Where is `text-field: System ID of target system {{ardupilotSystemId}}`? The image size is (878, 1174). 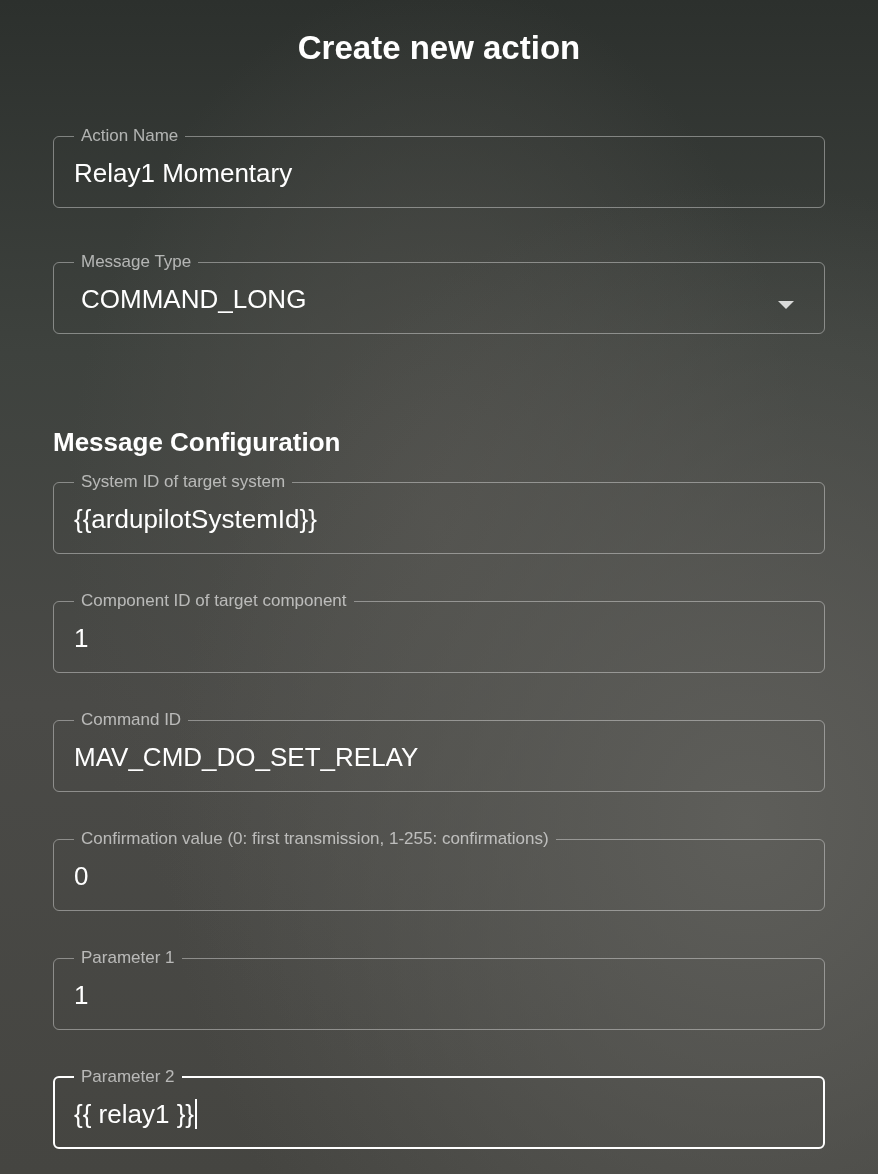
text-field: System ID of target system {{ardupilotSystemId}} is located at coordinates (439, 513).